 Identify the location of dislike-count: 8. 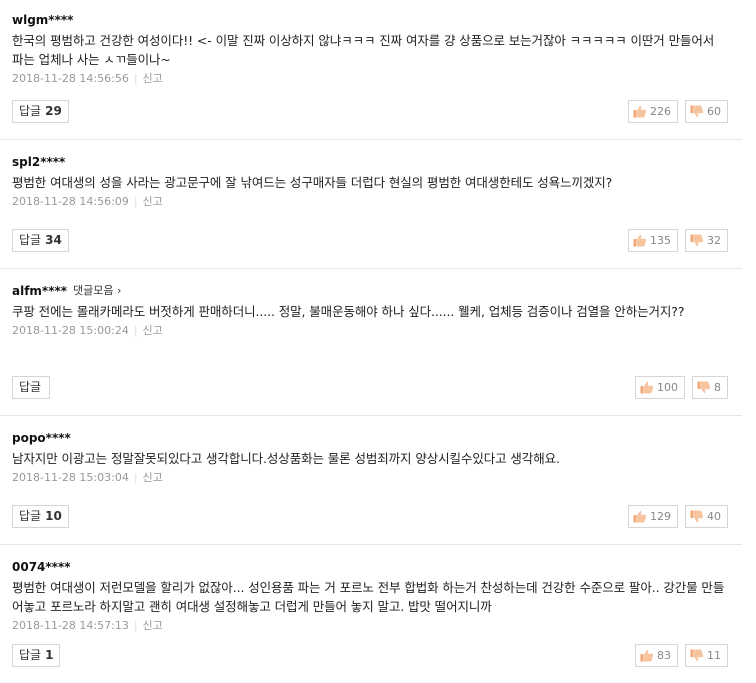
(717, 387).